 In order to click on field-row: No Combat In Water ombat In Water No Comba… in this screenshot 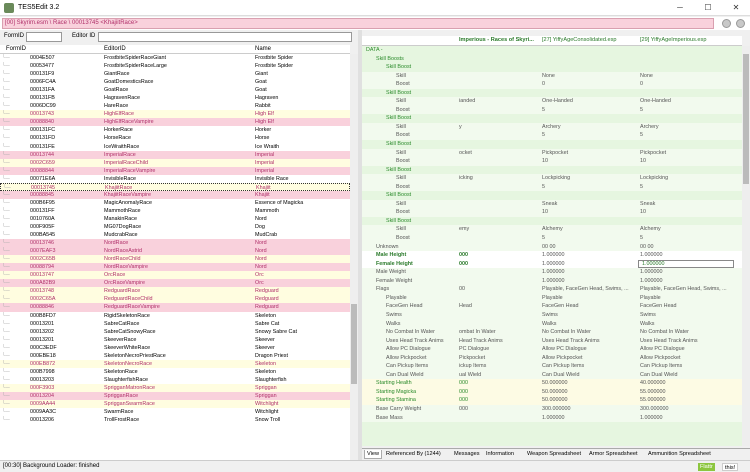, I will do `click(552, 332)`.